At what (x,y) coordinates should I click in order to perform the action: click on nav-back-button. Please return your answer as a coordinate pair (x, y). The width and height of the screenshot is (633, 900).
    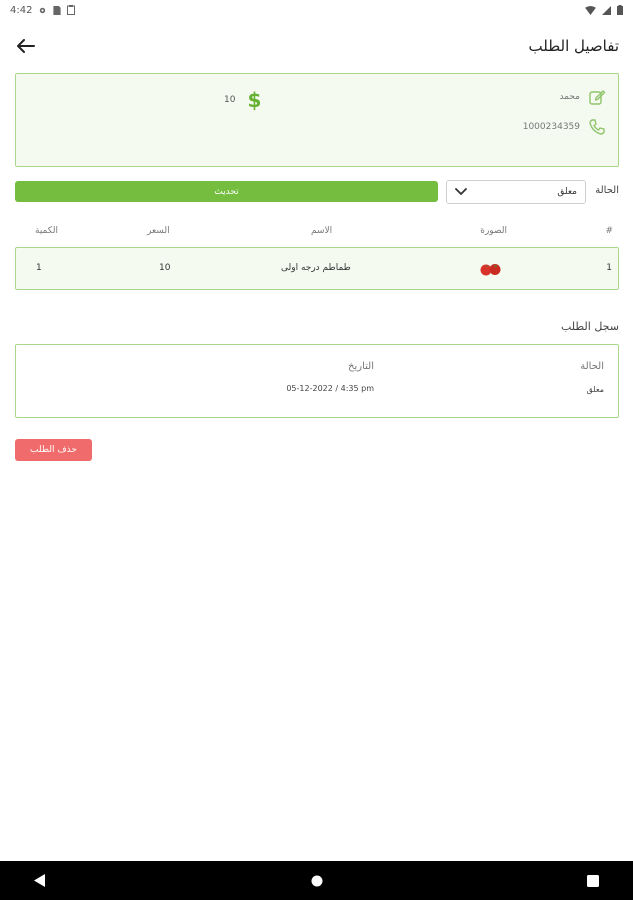
    Looking at the image, I should click on (40, 881).